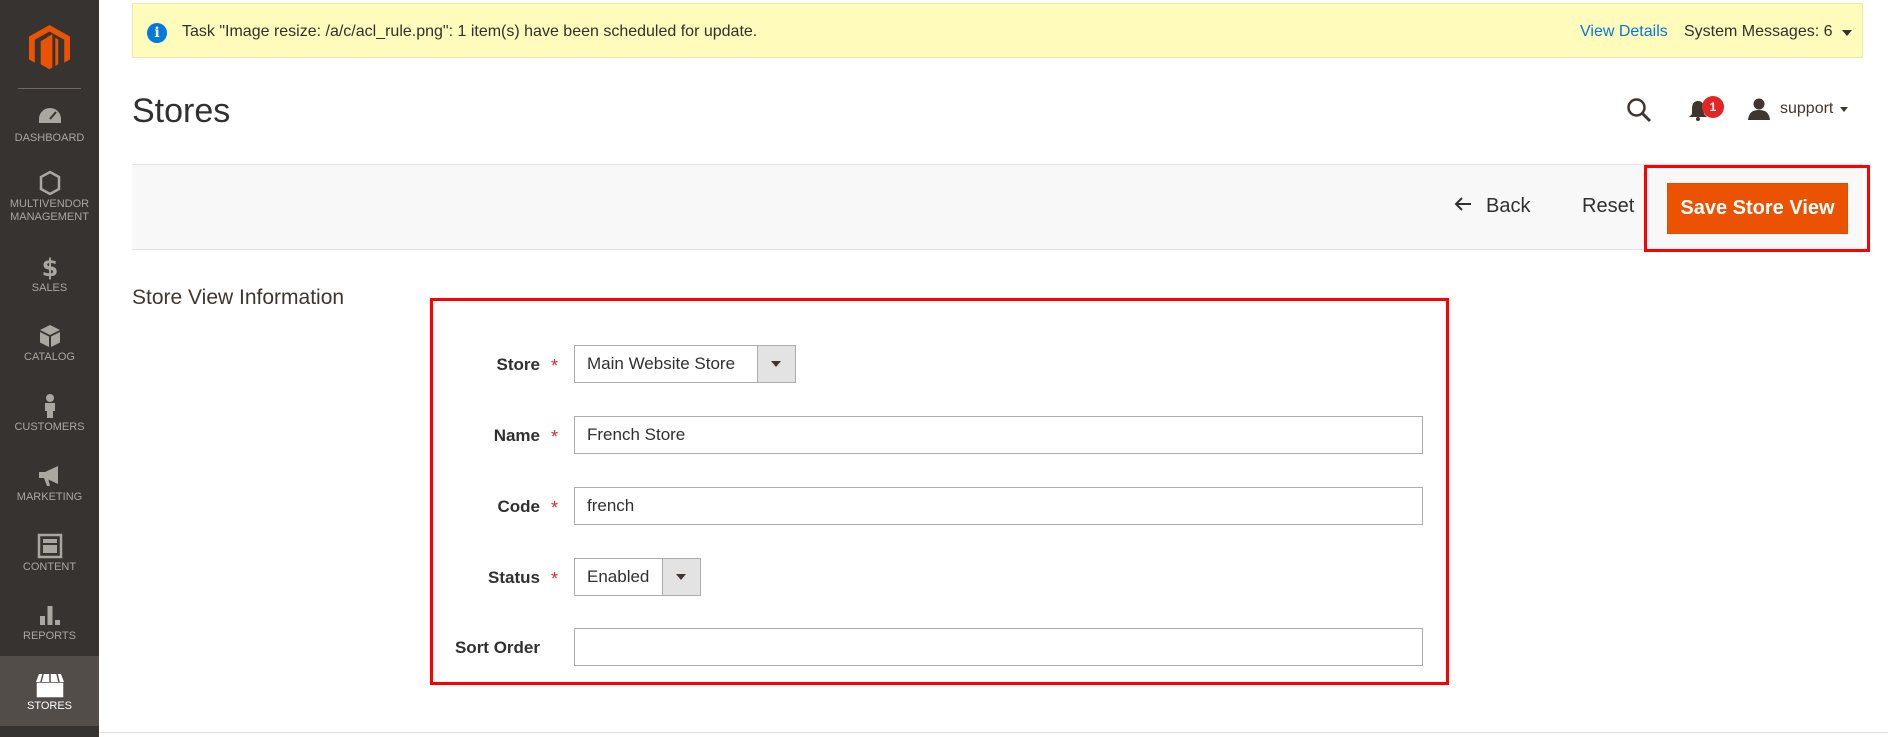 The height and width of the screenshot is (737, 1888). I want to click on bar-chart-icon, so click(49, 615).